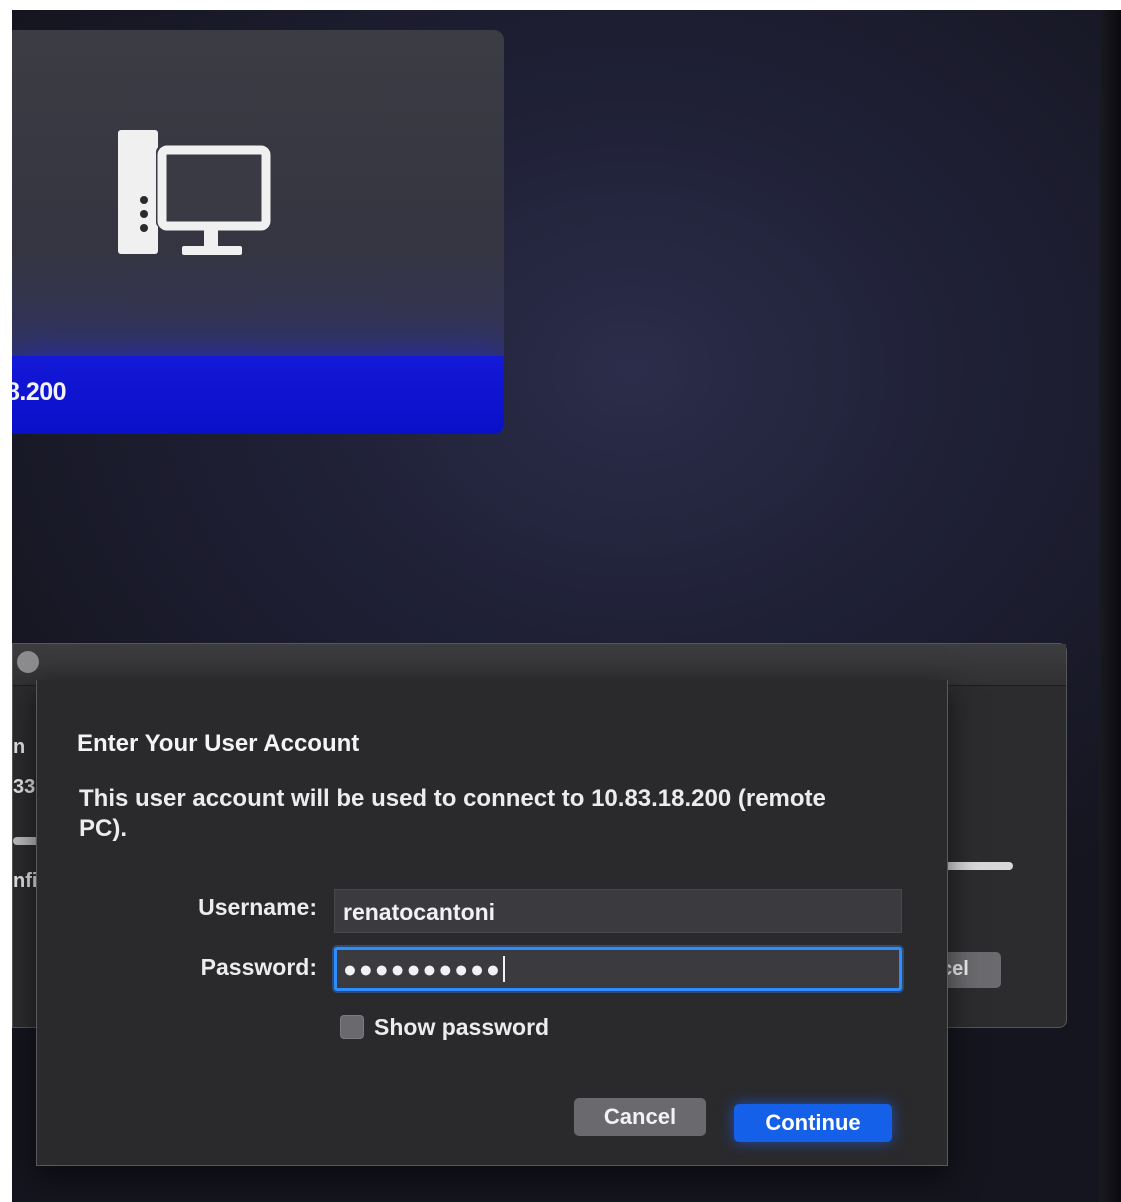 The height and width of the screenshot is (1202, 1121). What do you see at coordinates (25, 881) in the screenshot?
I see `partial-label: nfi` at bounding box center [25, 881].